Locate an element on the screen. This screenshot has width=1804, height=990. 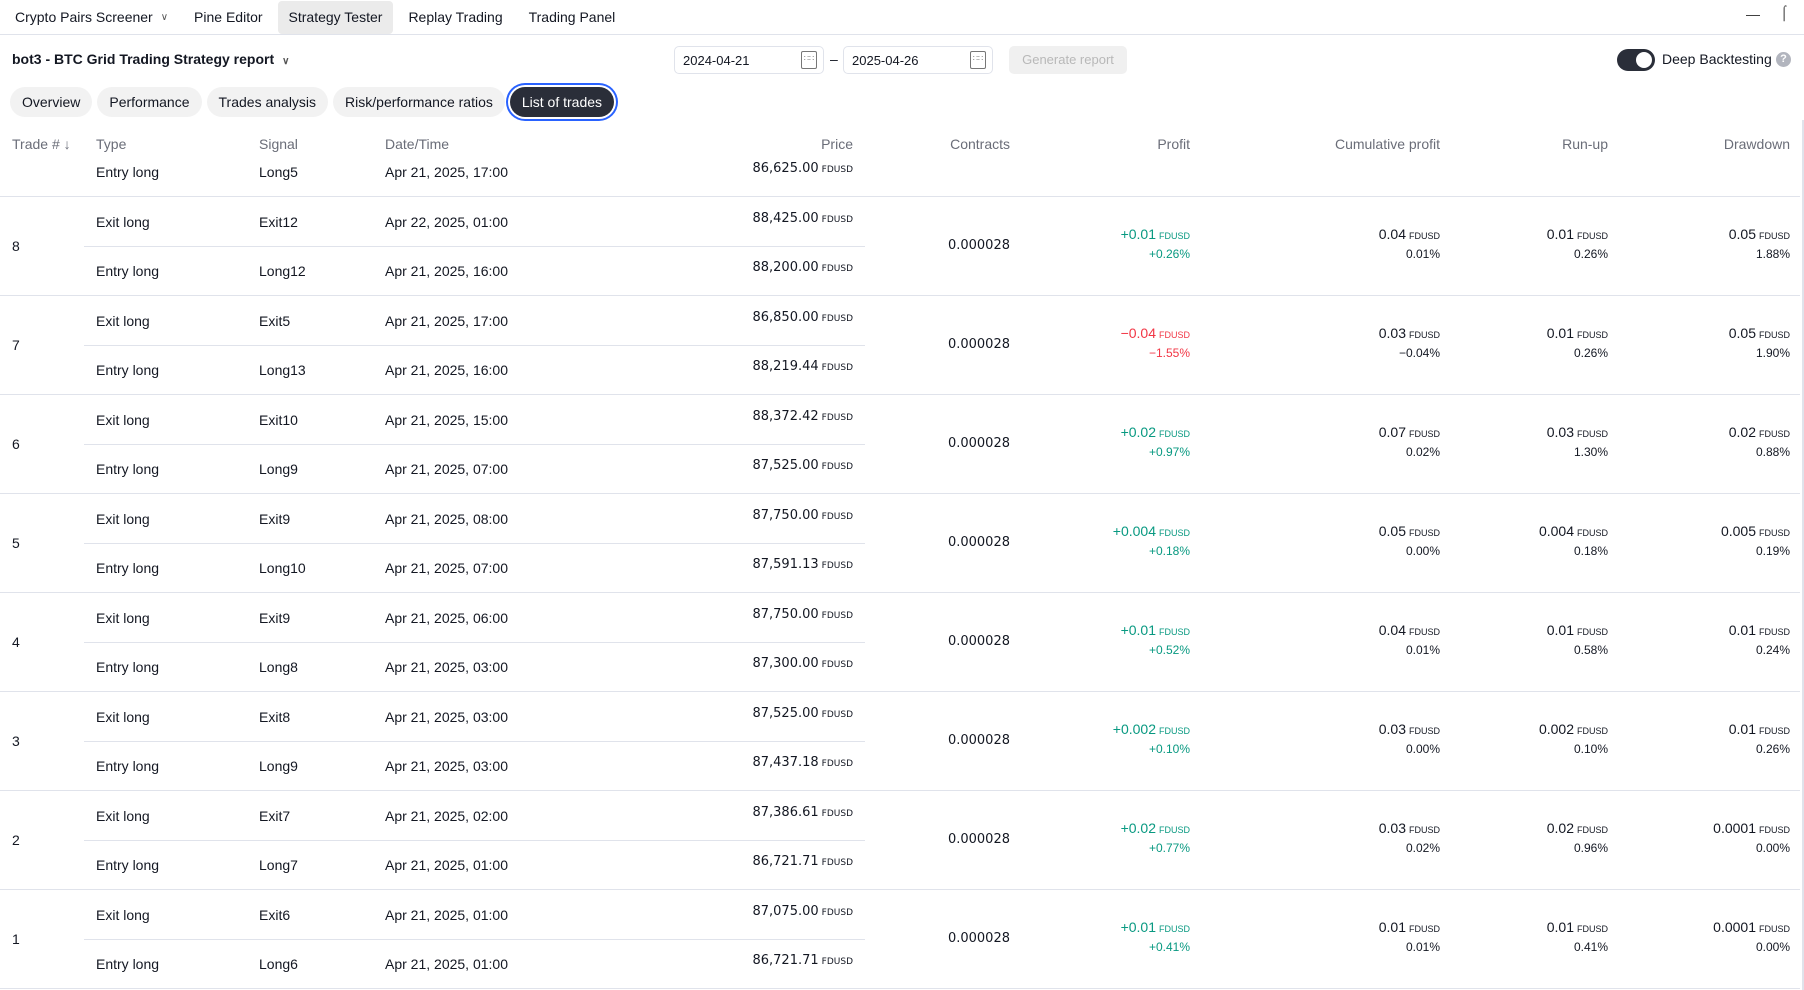
cumulative-profit-percent: 0.01% is located at coordinates (1422, 650).